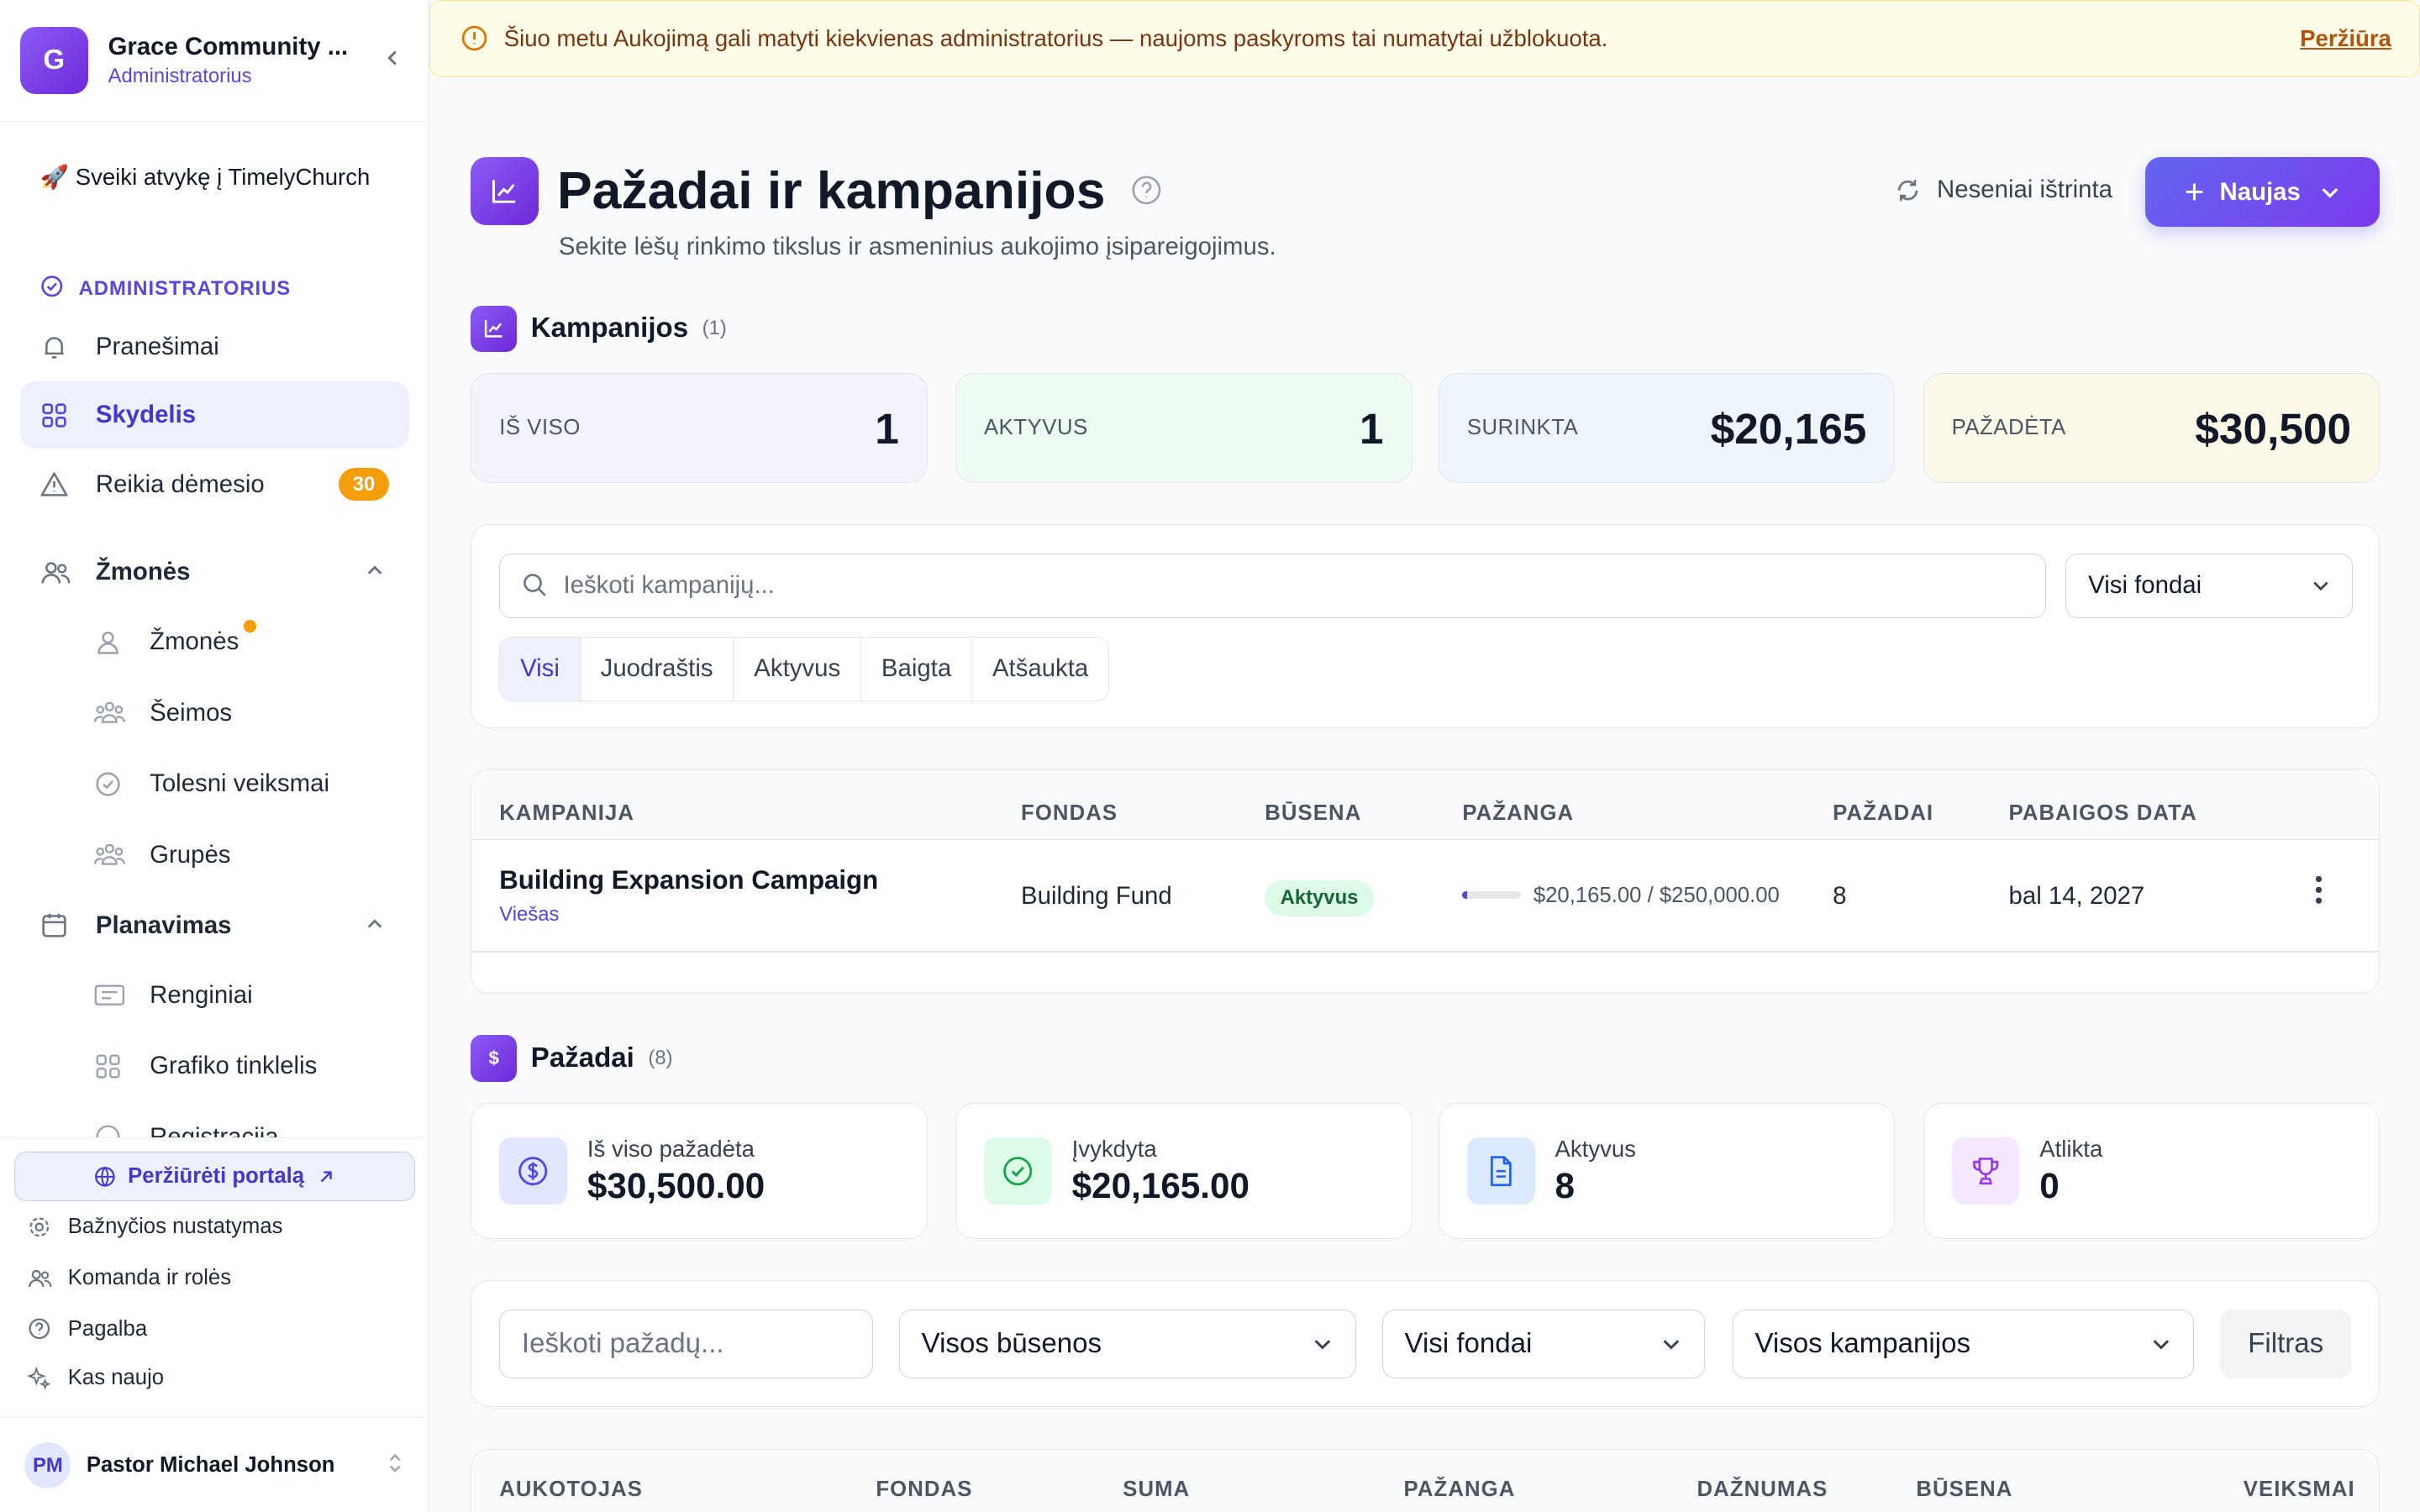  Describe the element at coordinates (241, 712) in the screenshot. I see `sidebar-item-families: Šeimos` at that location.